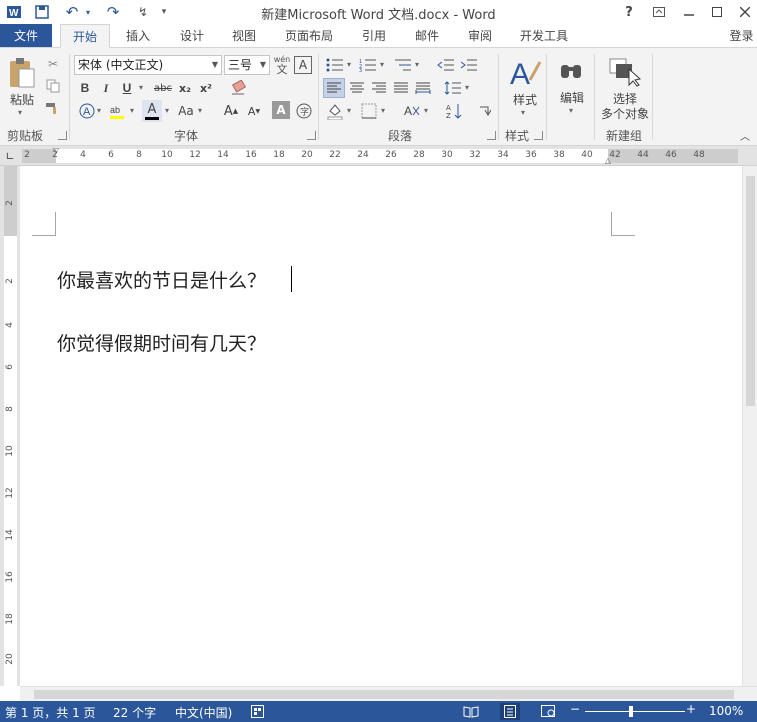  I want to click on web-layout-icon, so click(548, 711).